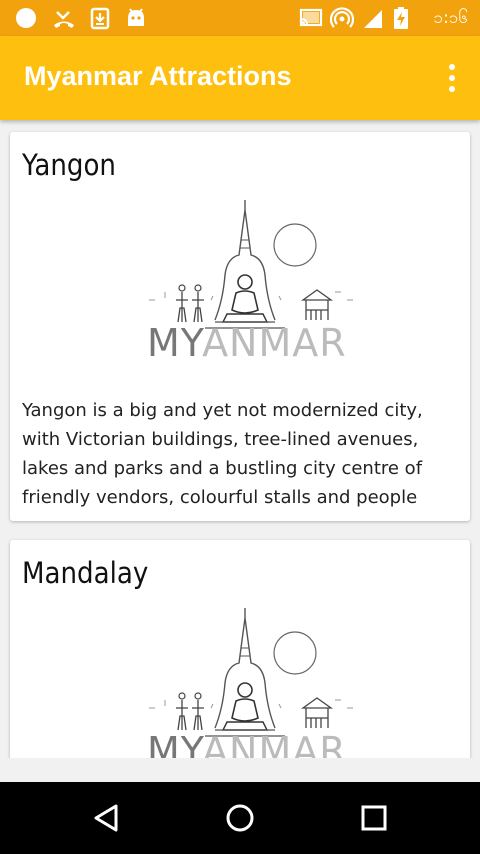 Image resolution: width=480 pixels, height=854 pixels. Describe the element at coordinates (240, 770) in the screenshot. I see `bottom-spacer` at that location.